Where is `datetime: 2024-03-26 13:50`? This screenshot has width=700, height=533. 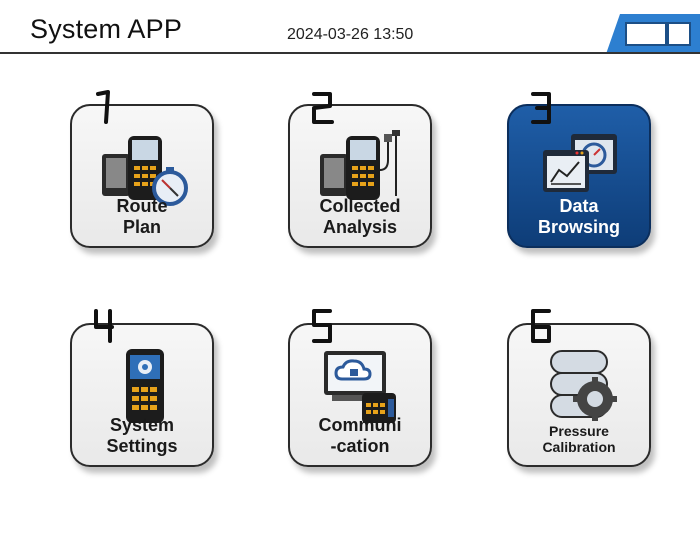 datetime: 2024-03-26 13:50 is located at coordinates (350, 34).